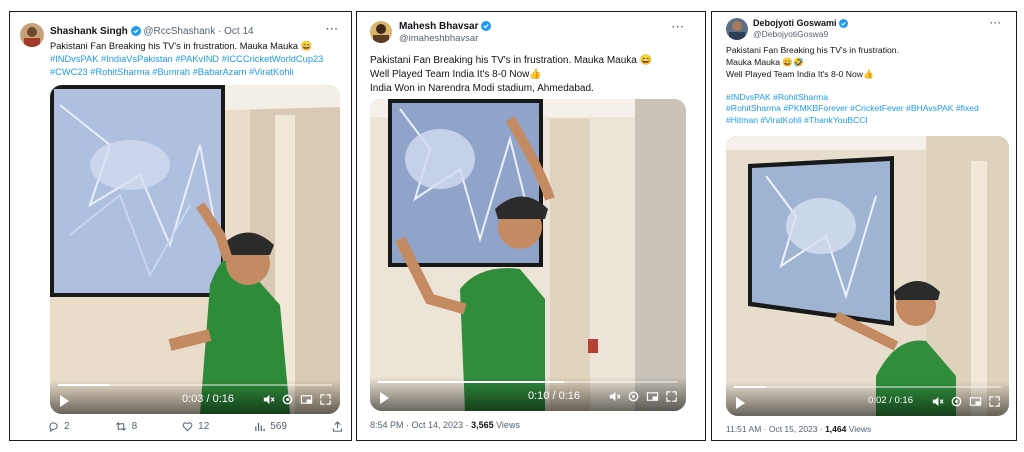 Image resolution: width=1024 pixels, height=452 pixels. What do you see at coordinates (868, 98) in the screenshot?
I see `hashtags-line-1: #INDvsPAK #RohitSharma` at bounding box center [868, 98].